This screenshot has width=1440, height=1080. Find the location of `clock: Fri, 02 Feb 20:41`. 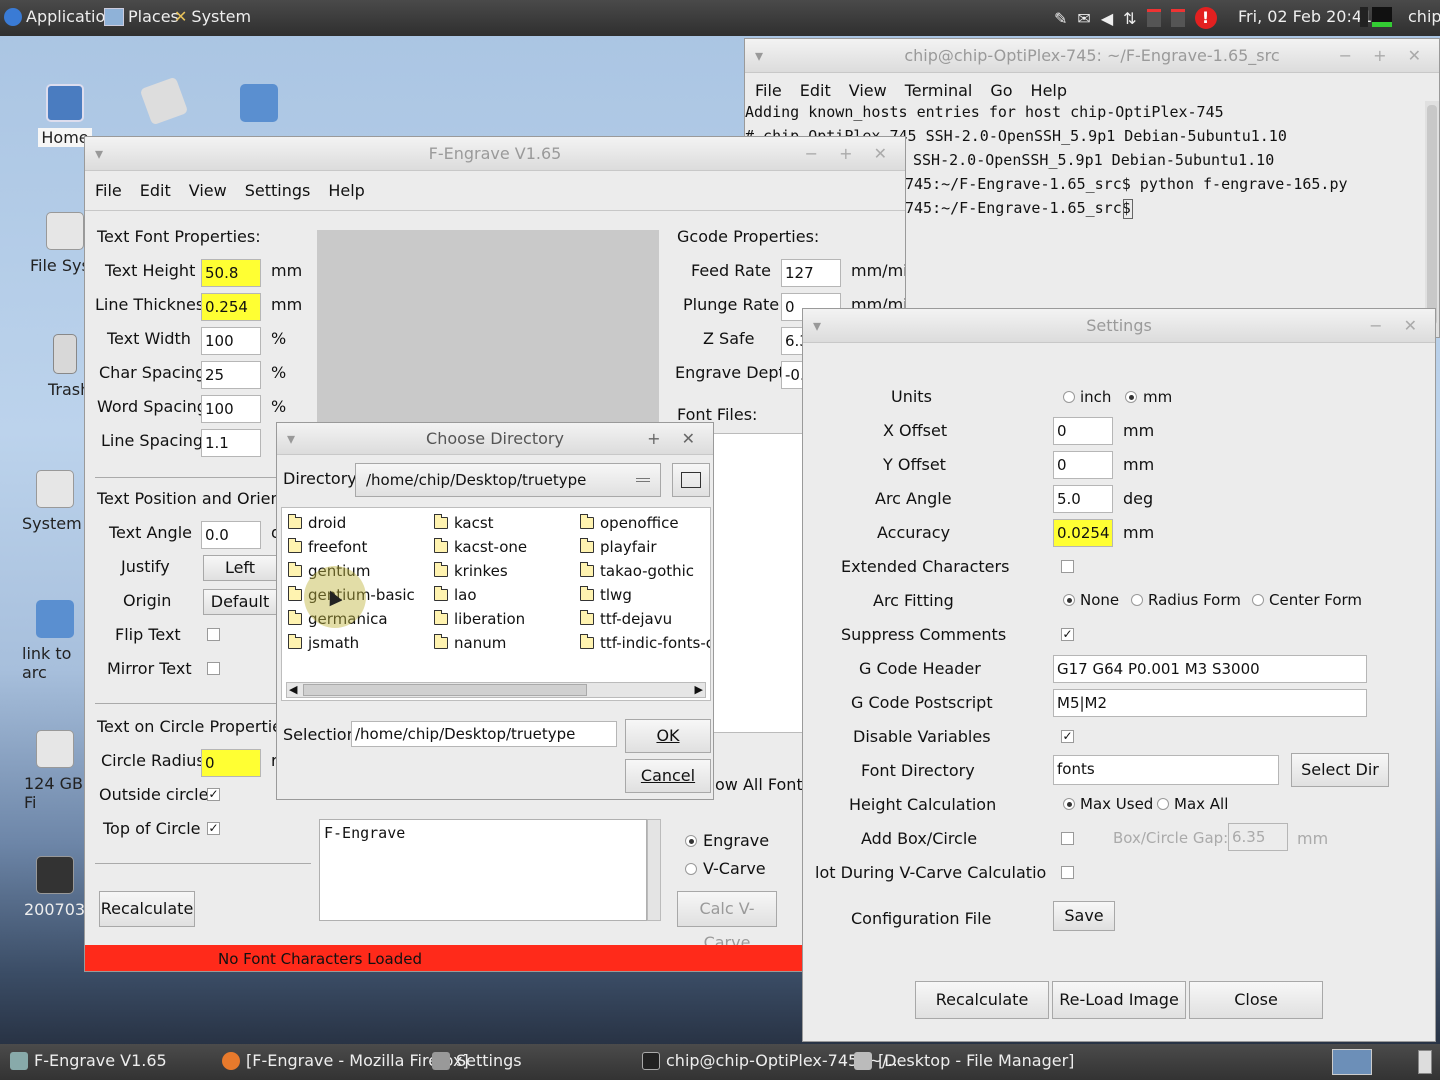

clock: Fri, 02 Feb 20:41 is located at coordinates (1305, 16).